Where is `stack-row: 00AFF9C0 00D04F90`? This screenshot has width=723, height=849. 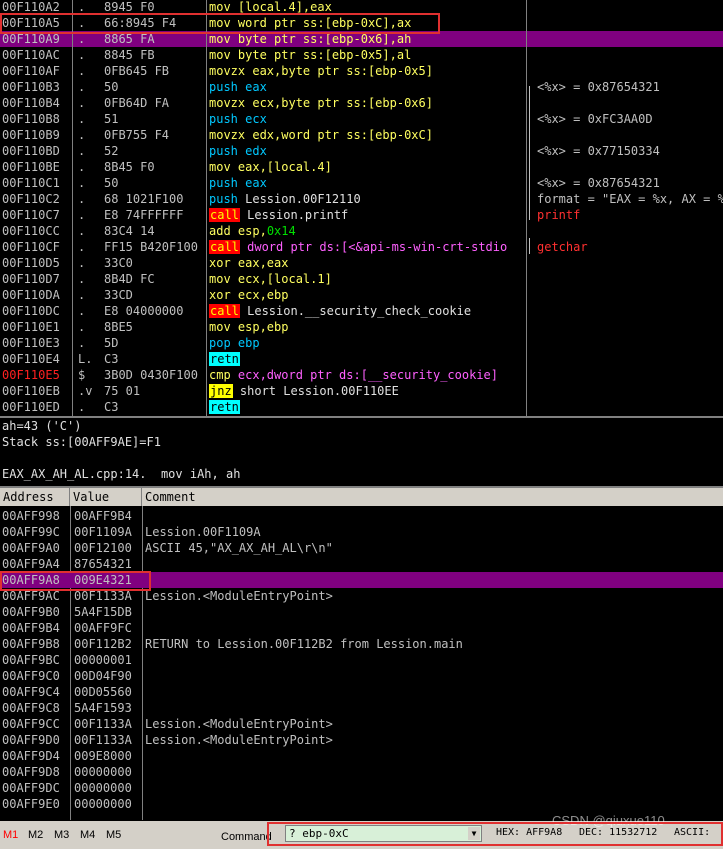
stack-row: 00AFF9C0 00D04F90 is located at coordinates (361, 676).